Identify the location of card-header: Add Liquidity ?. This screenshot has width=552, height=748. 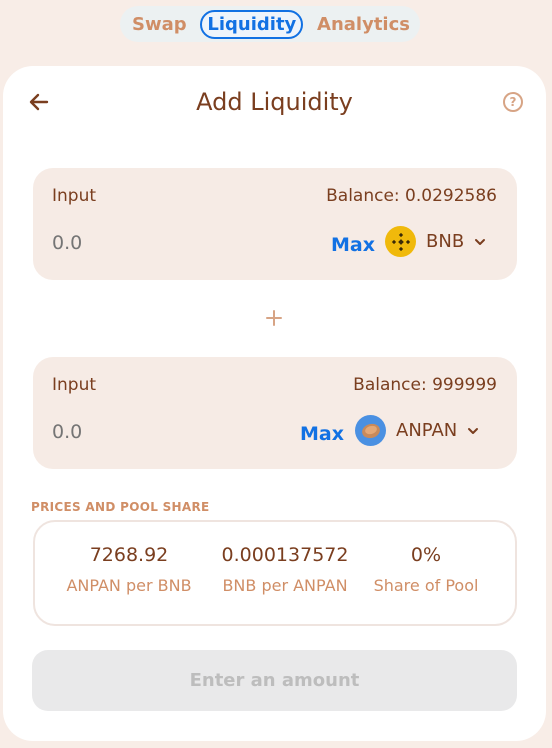
(274, 104).